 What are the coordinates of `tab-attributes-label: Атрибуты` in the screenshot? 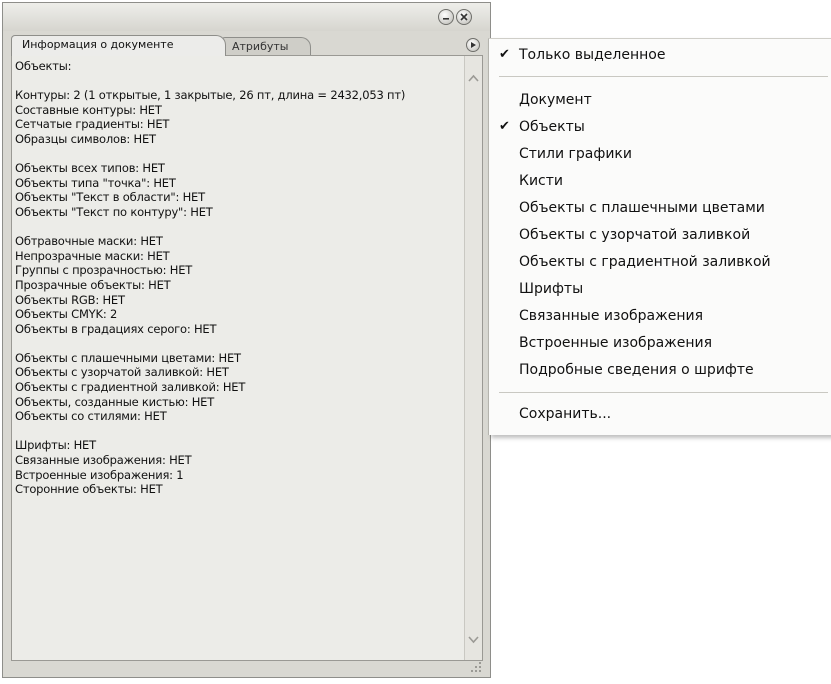 It's located at (260, 46).